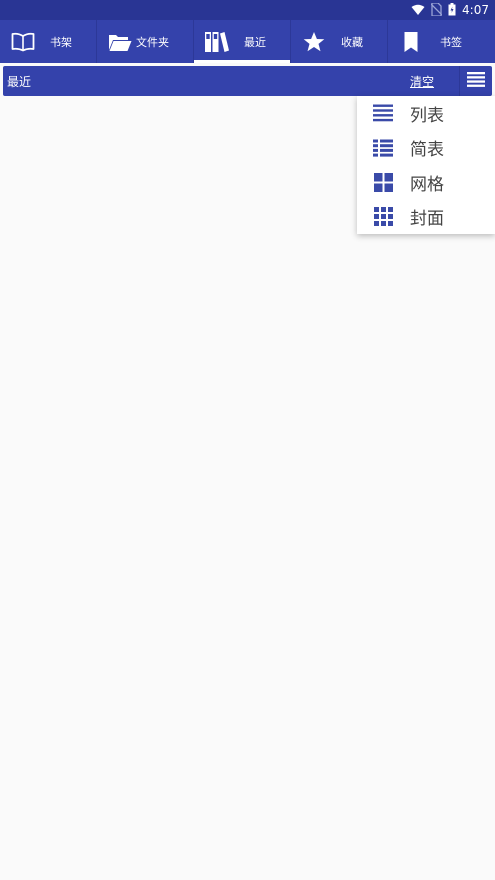 This screenshot has height=880, width=495. I want to click on status-bar: 4:07, so click(247, 10).